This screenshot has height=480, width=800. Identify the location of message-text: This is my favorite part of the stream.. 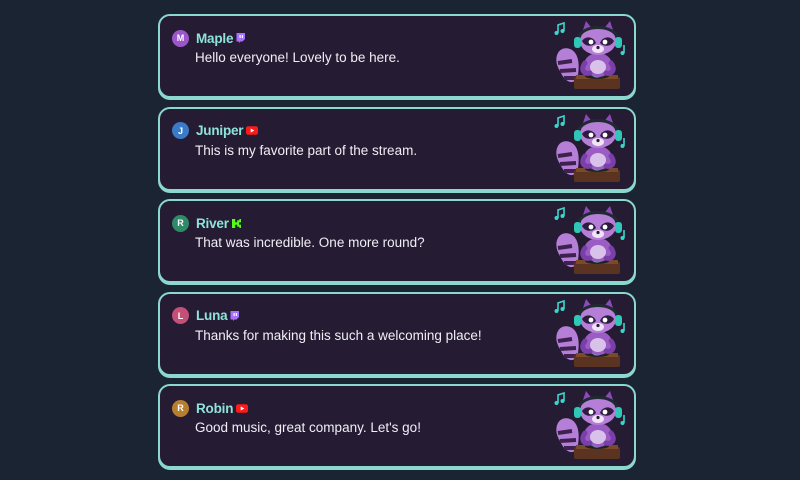
(306, 150).